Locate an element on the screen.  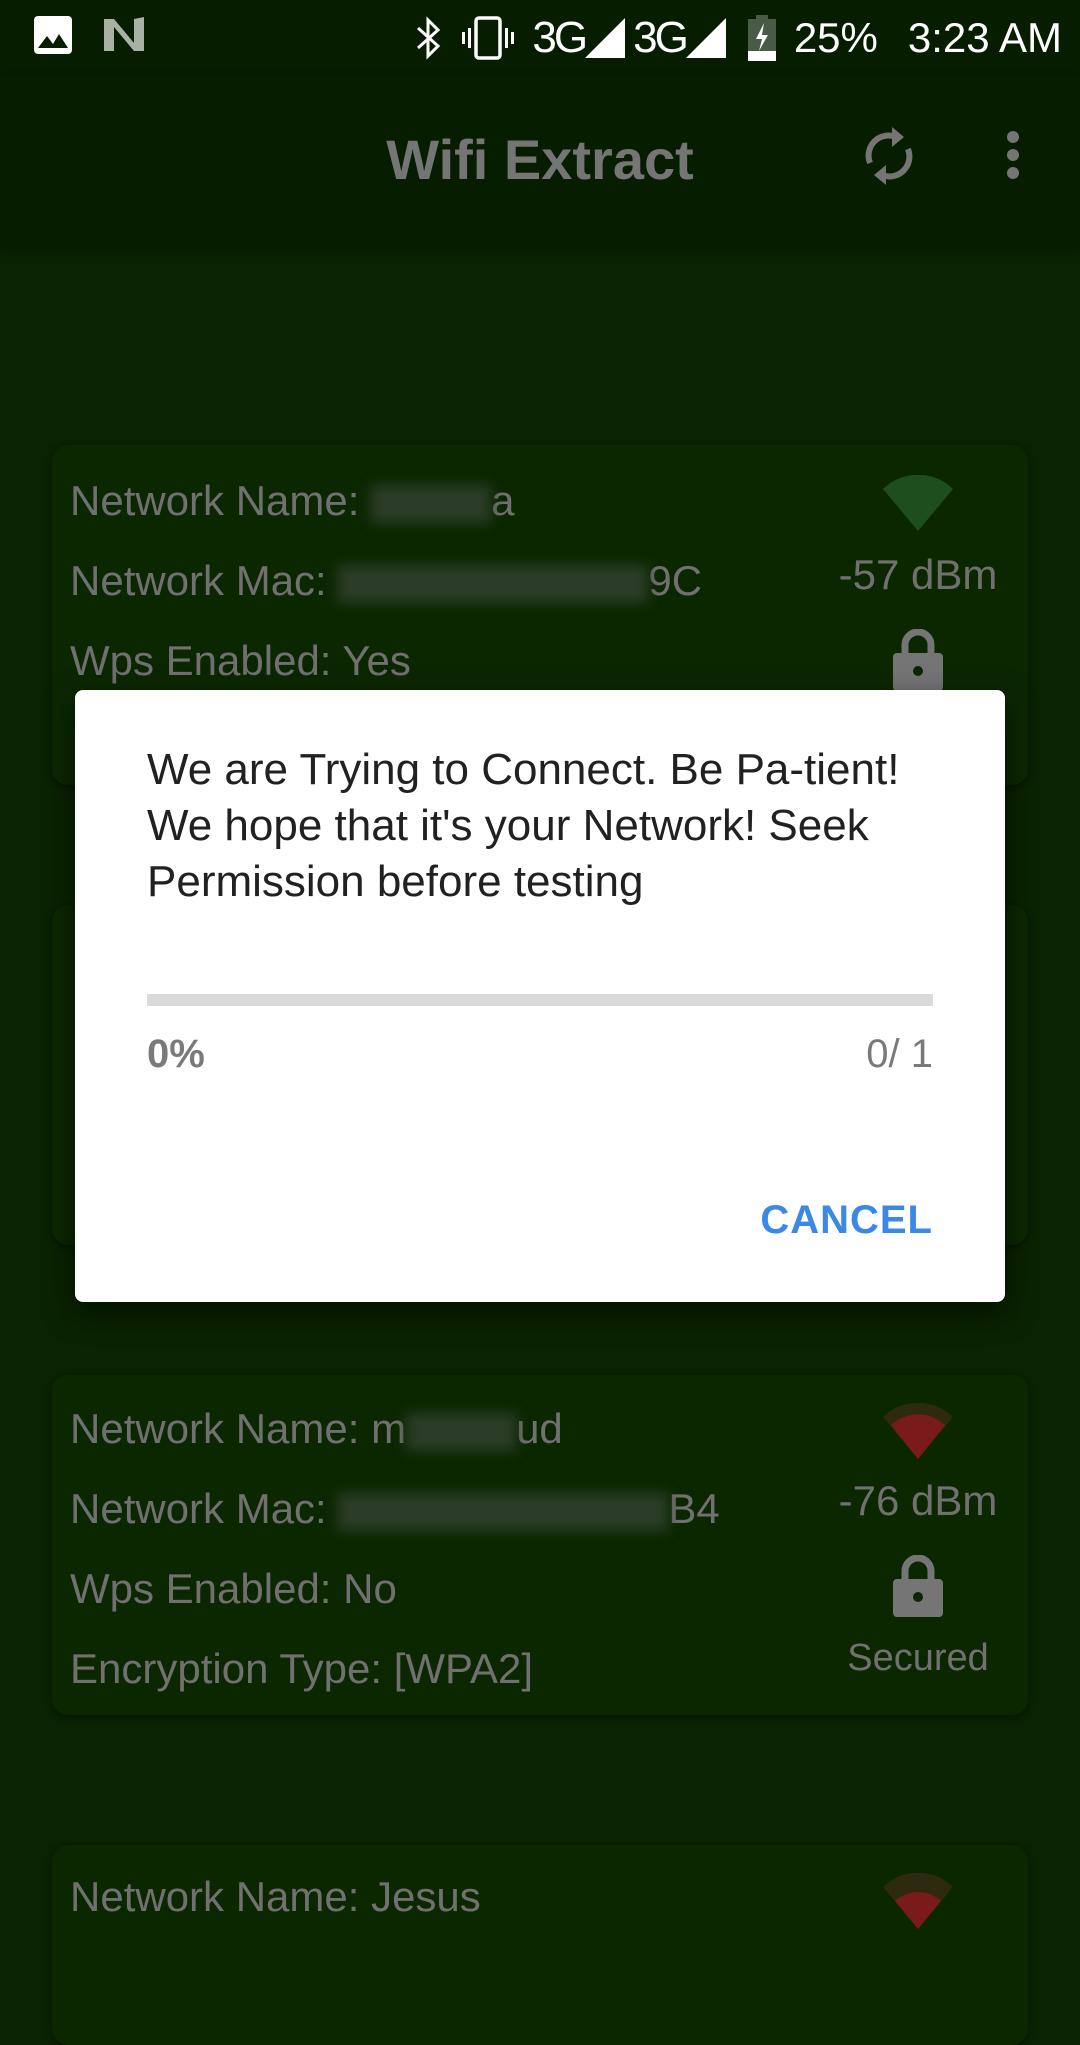
progress-percent: 0% is located at coordinates (176, 1054).